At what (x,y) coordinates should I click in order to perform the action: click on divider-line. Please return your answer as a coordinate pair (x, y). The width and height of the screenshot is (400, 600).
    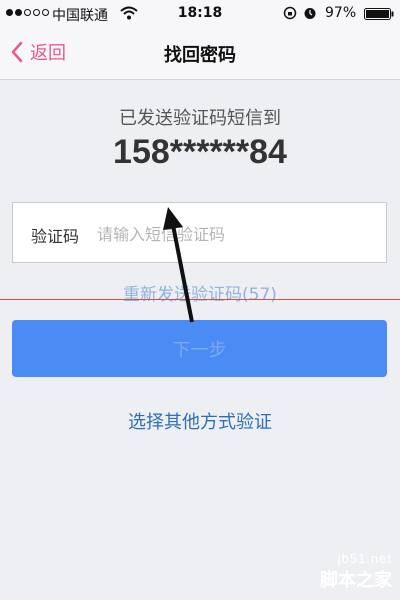
    Looking at the image, I should click on (200, 299).